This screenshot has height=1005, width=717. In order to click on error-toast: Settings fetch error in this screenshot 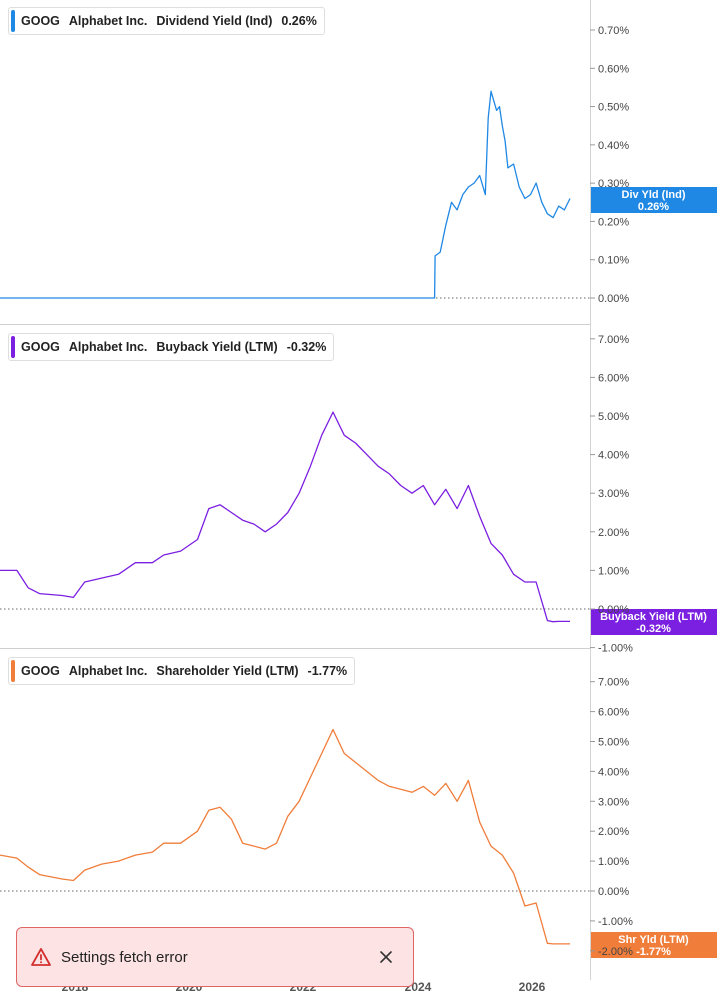, I will do `click(215, 957)`.